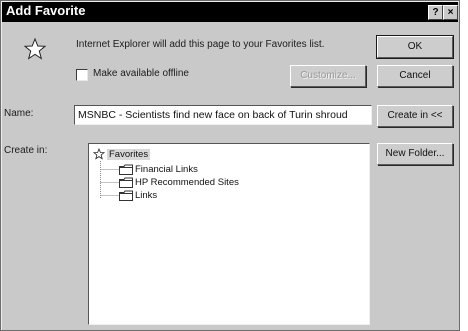 This screenshot has width=468, height=331. Describe the element at coordinates (99, 154) in the screenshot. I see `favorites-star-icon` at that location.